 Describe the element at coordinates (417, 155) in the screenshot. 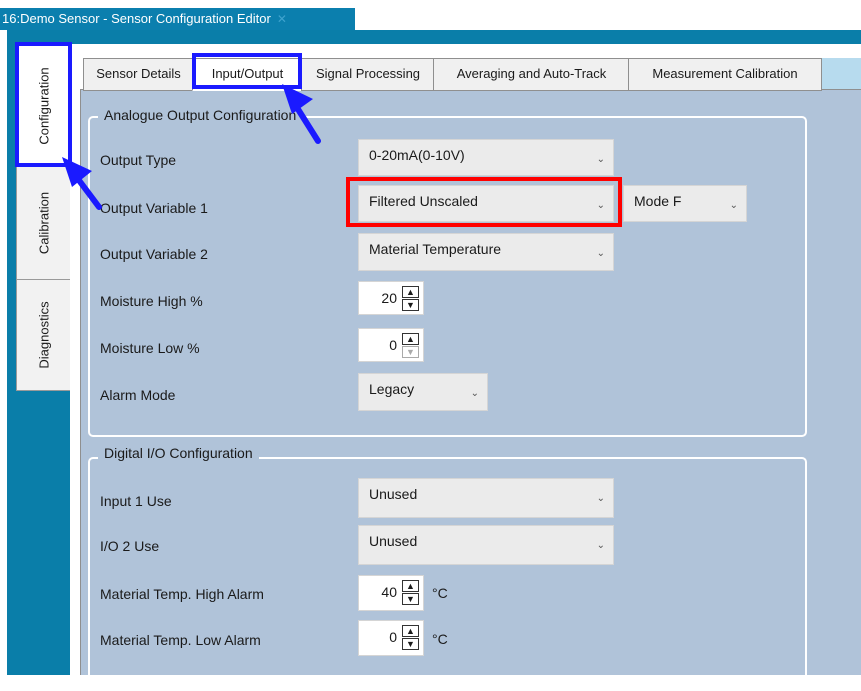

I see `output-type-value: 0-20mA(0-10V)` at that location.